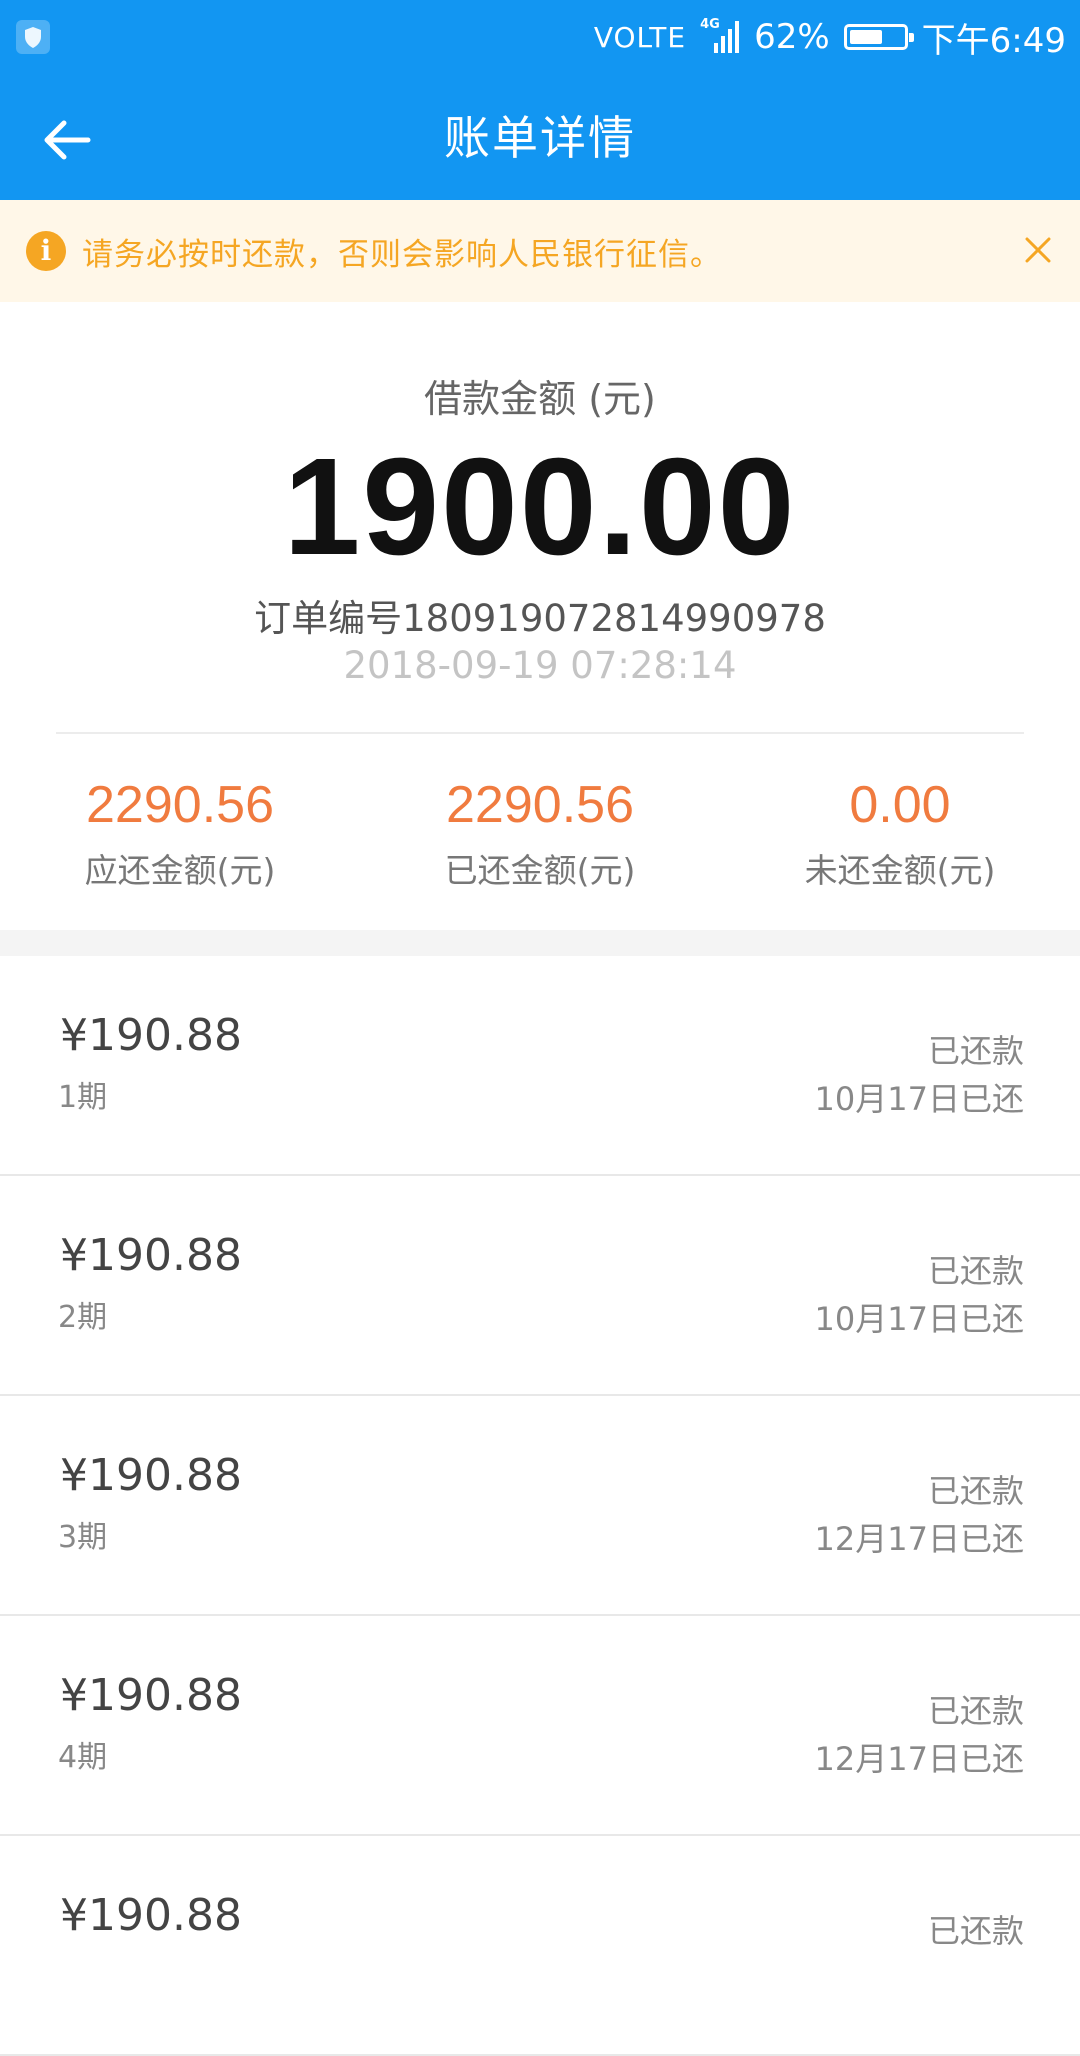  Describe the element at coordinates (540, 1946) in the screenshot. I see `installment-row: ¥190.88 已还款` at that location.